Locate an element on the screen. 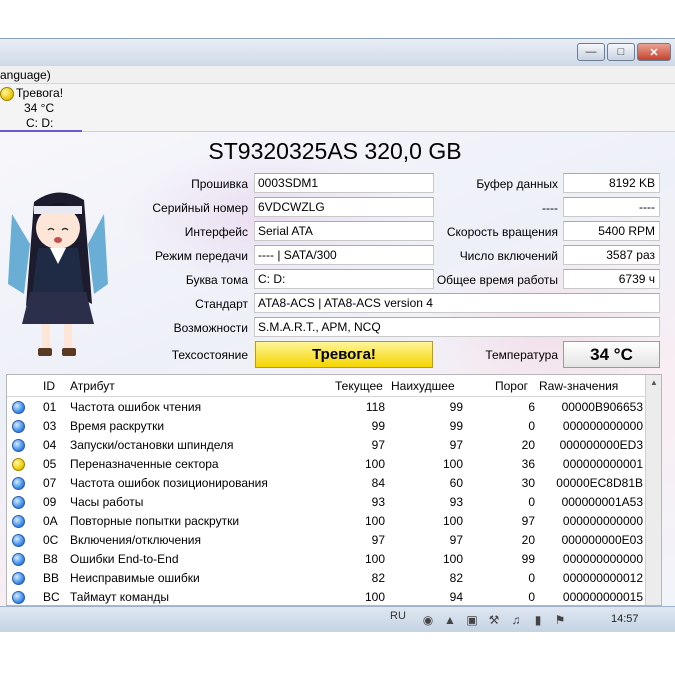 This screenshot has width=675, height=681. maximize-icon: □ is located at coordinates (621, 52).